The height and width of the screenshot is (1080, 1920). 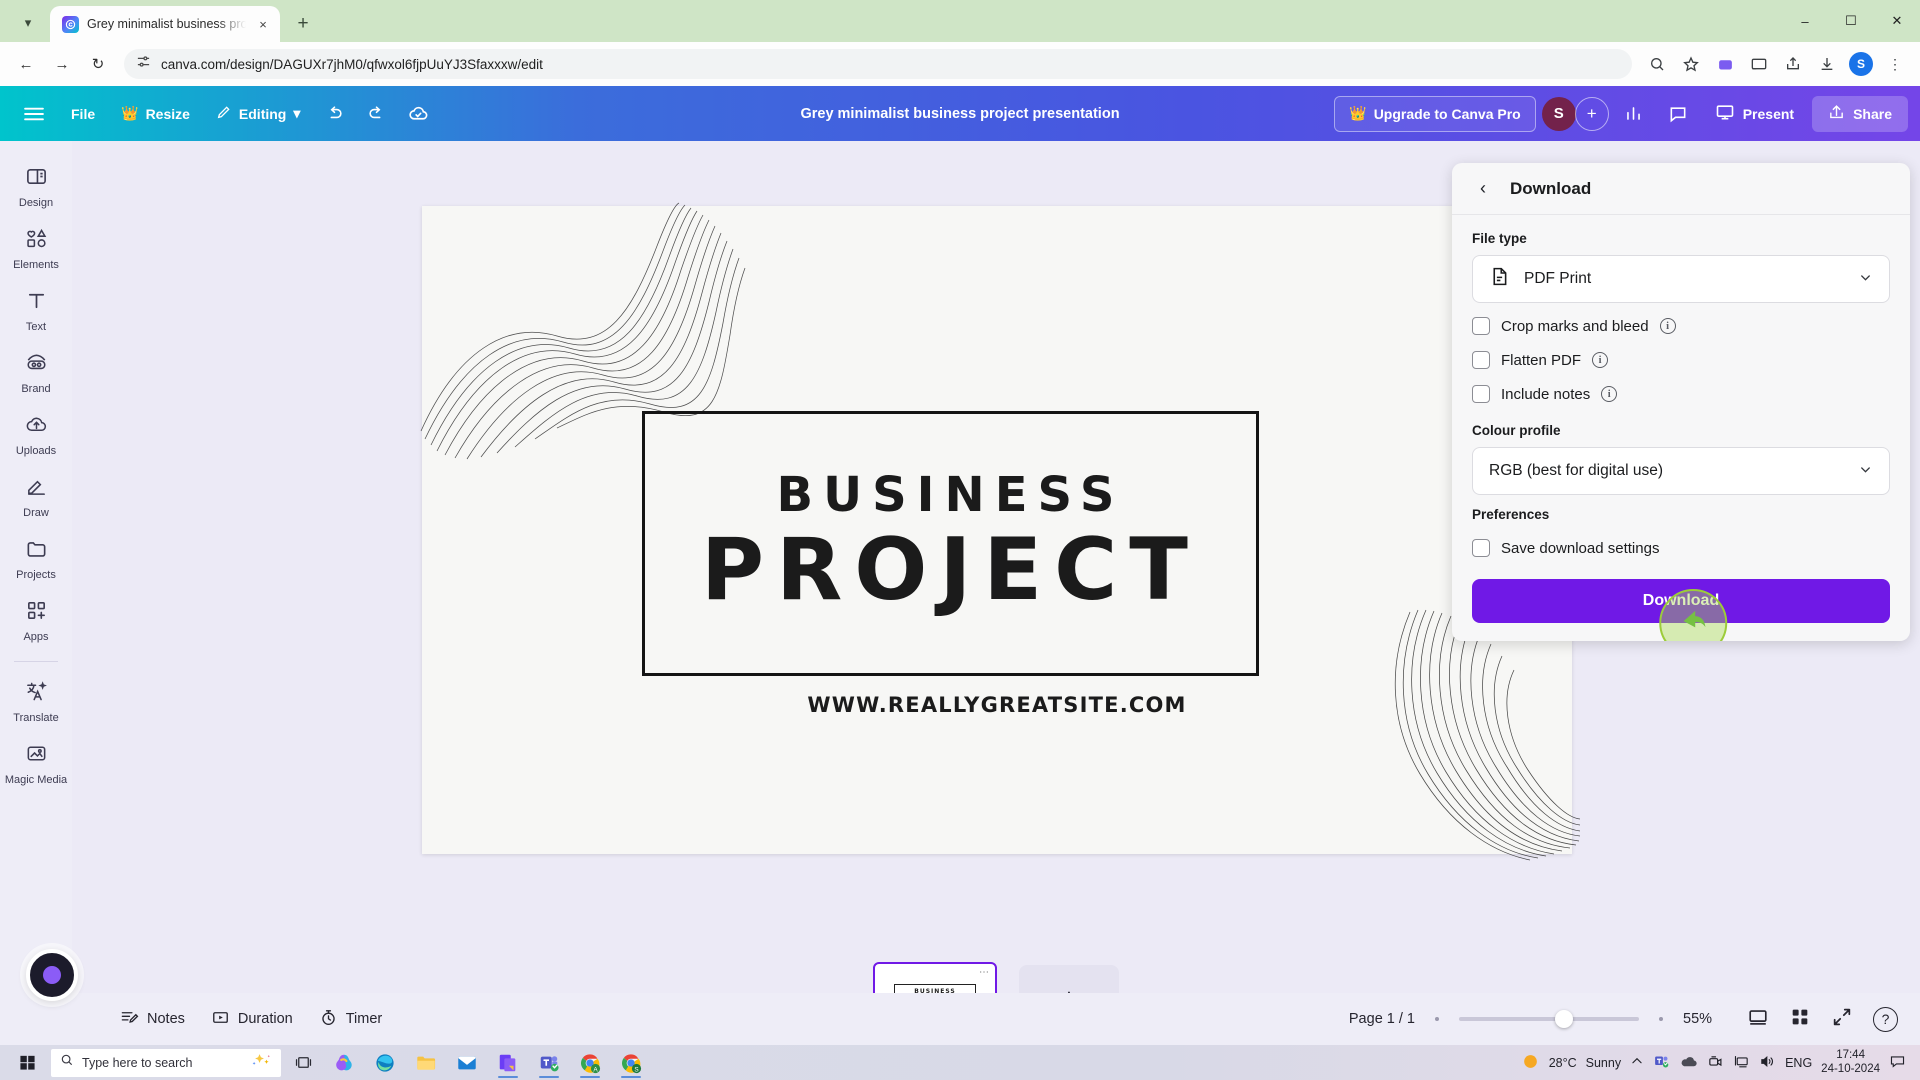 What do you see at coordinates (1688, 1063) in the screenshot?
I see `onedrive-icon` at bounding box center [1688, 1063].